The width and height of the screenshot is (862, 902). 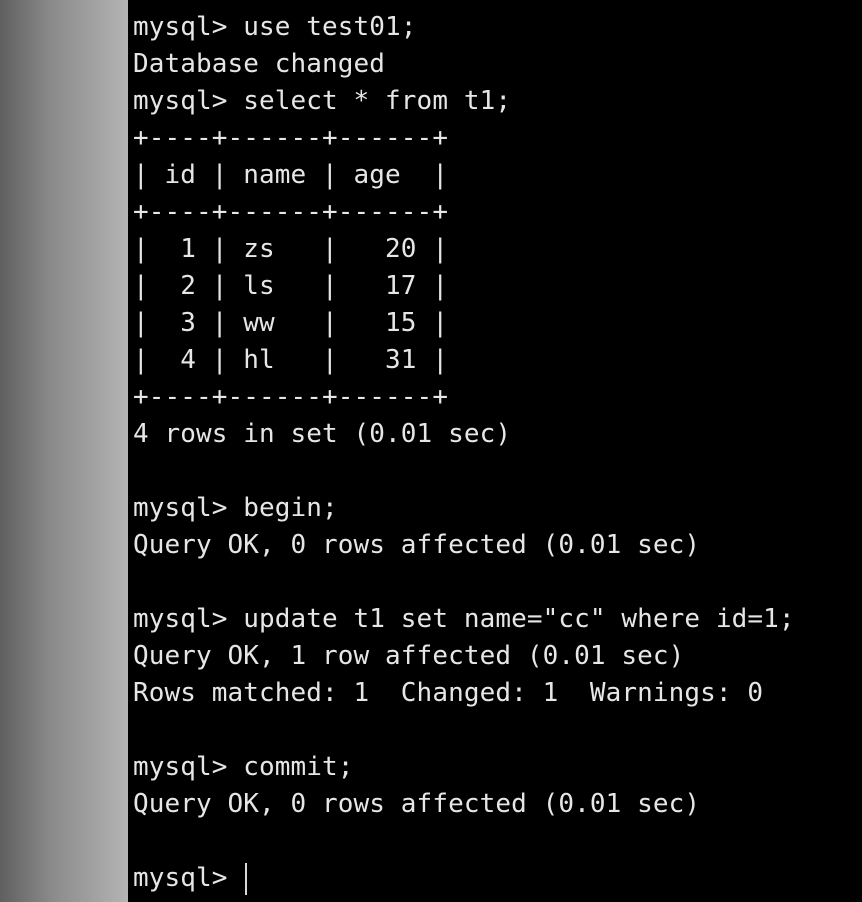 What do you see at coordinates (322, 434) in the screenshot?
I see `terminal-line: 4 rows in set (0.01 sec)` at bounding box center [322, 434].